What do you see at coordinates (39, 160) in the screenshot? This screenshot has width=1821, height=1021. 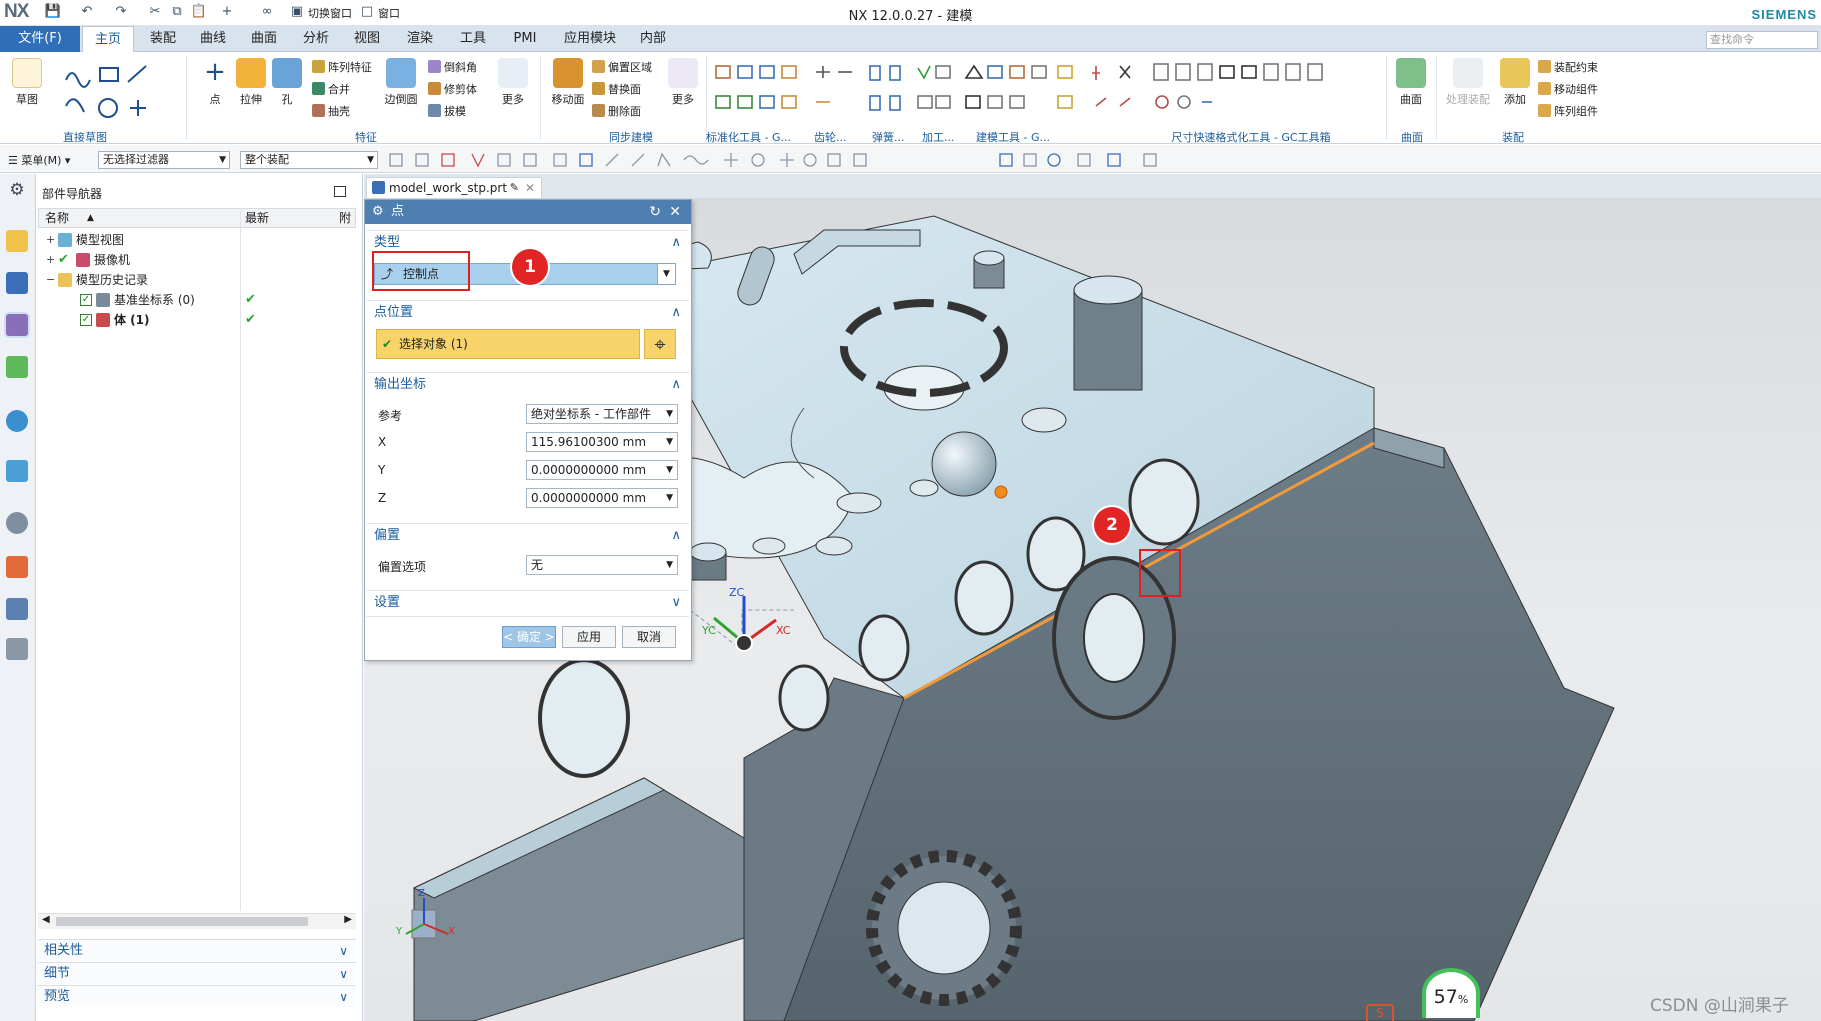 I see `menu-button: ☰ 菜单(M) ▾` at bounding box center [39, 160].